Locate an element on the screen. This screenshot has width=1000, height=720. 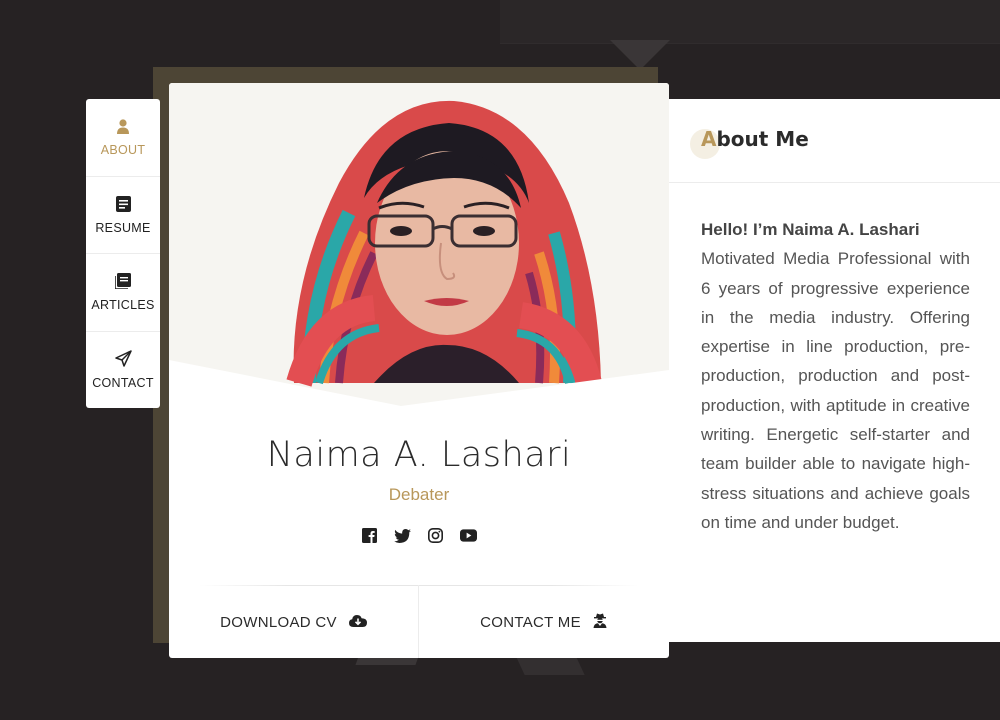
nav-item-about: ABOUT is located at coordinates (123, 138).